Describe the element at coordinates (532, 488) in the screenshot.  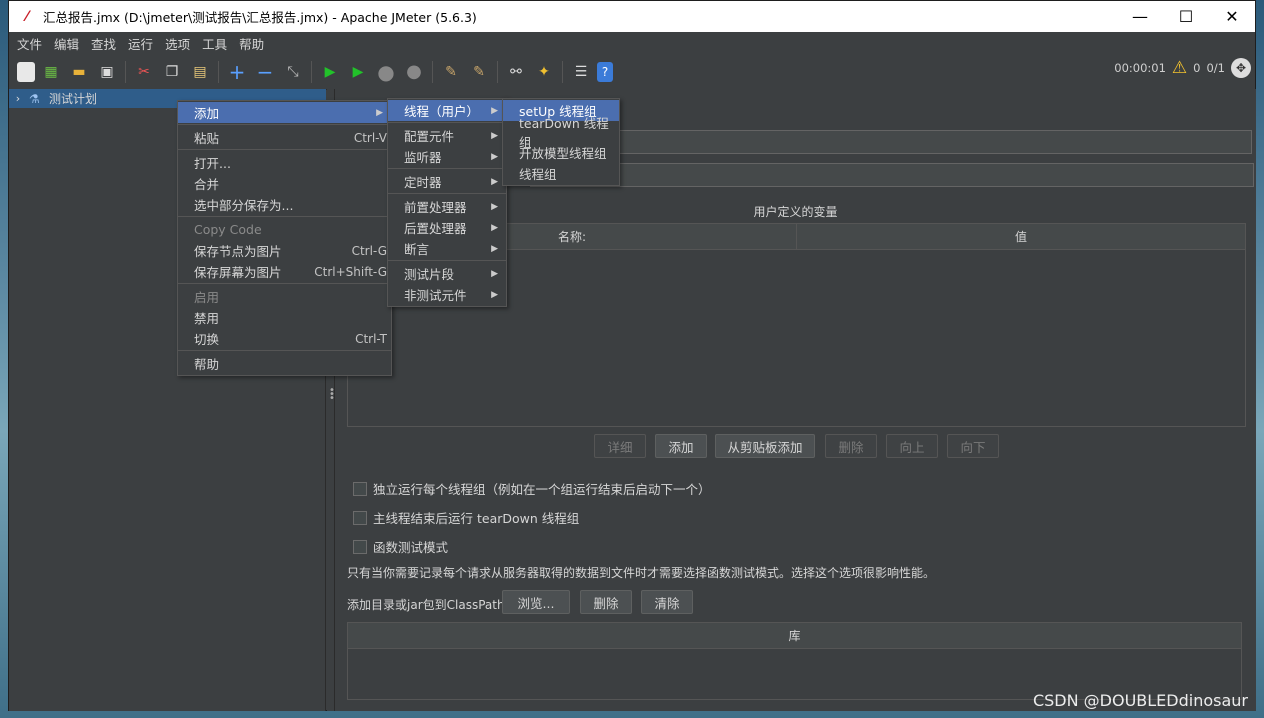
I see `run-thread-groups-consecutively: 独立运行每个线程组（例如在一个组运行结束后启动下一个）` at that location.